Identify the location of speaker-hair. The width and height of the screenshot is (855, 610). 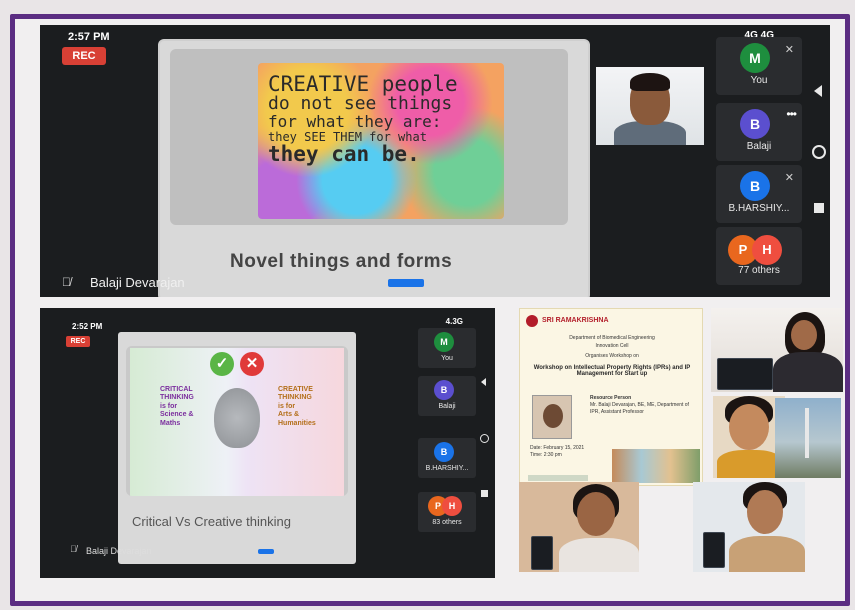
(650, 82).